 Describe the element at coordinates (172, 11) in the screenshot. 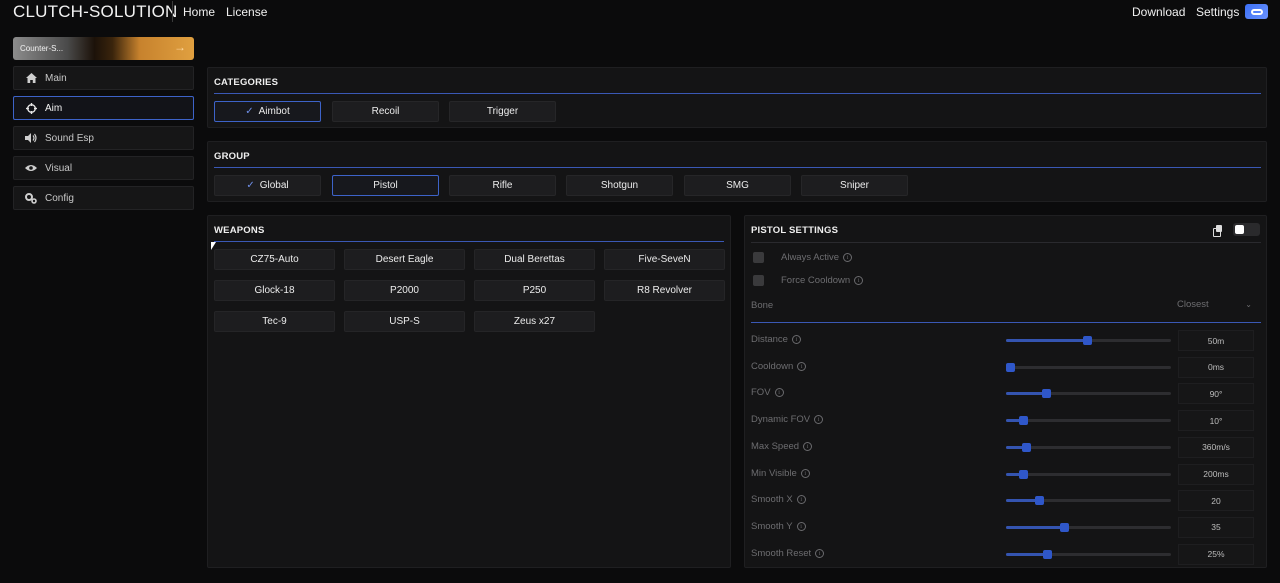

I see `brand-divider` at that location.